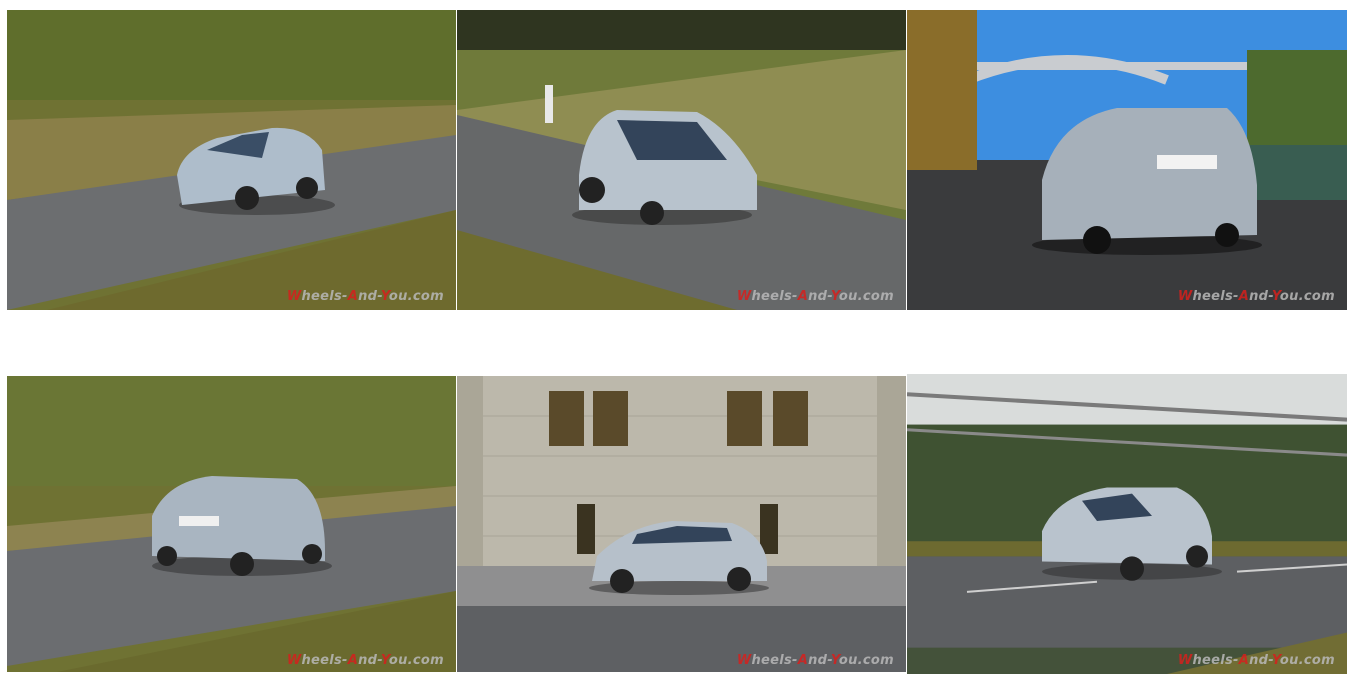  I want to click on gallery-image-3: Wheels-And-You.com, so click(1127, 160).